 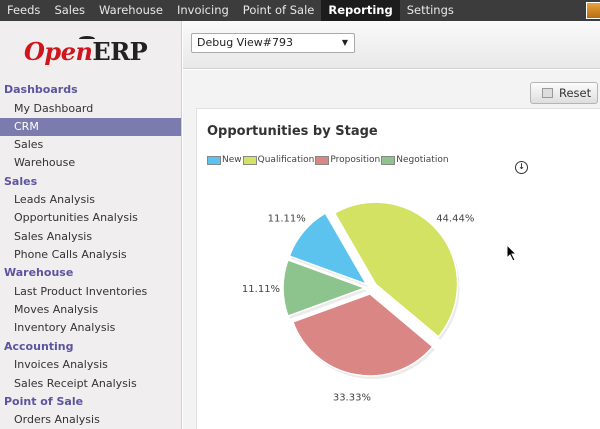 What do you see at coordinates (90, 237) in the screenshot?
I see `sidebar-item-sales-analysis: Sales Analysis` at bounding box center [90, 237].